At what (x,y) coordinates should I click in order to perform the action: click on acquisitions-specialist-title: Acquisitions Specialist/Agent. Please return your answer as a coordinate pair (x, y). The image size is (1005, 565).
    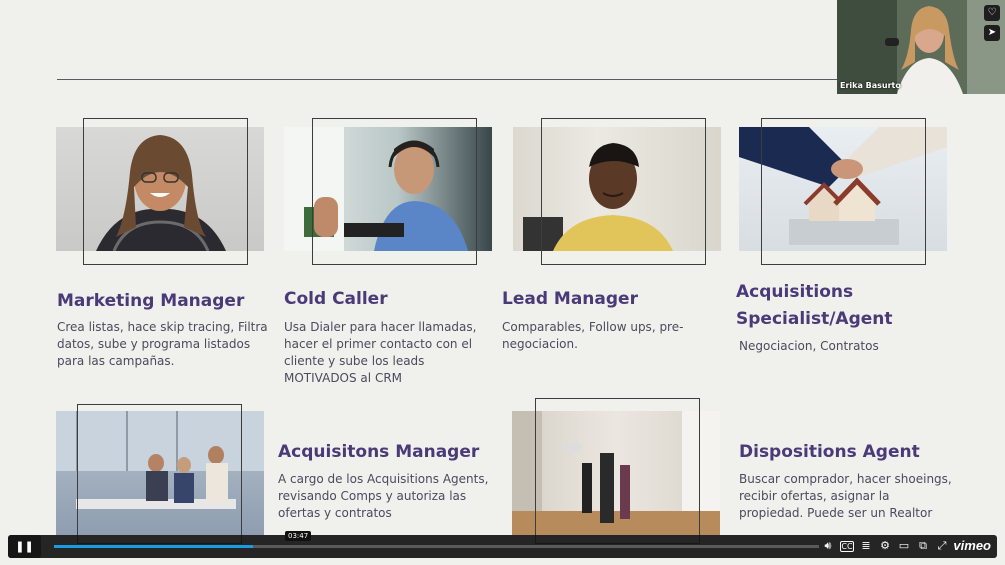
    Looking at the image, I should click on (814, 305).